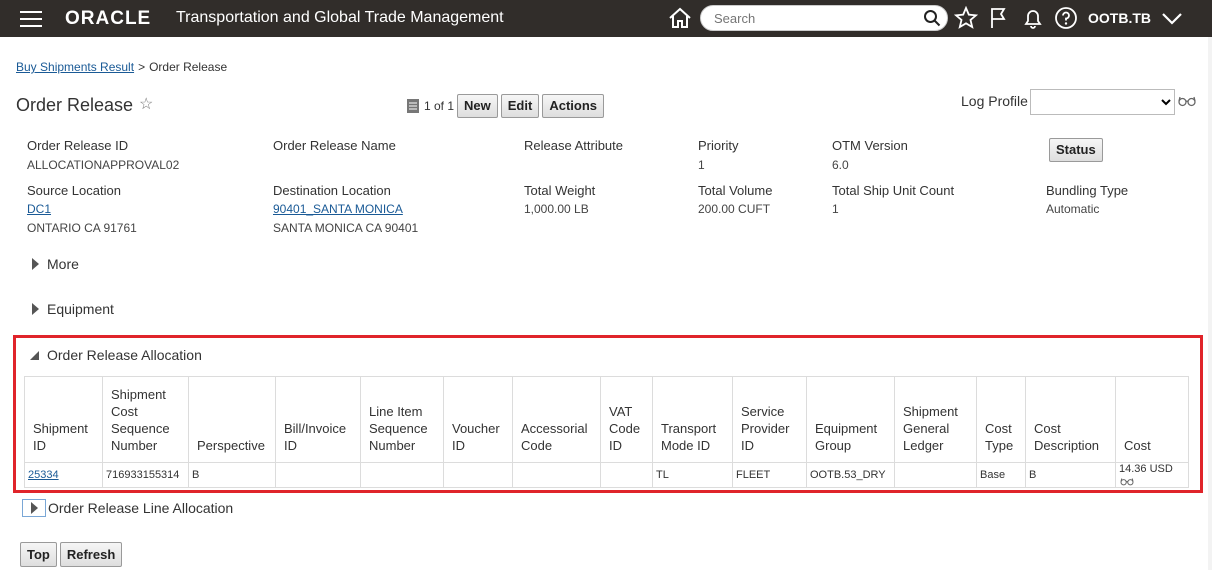 The image size is (1212, 570). Describe the element at coordinates (43, 475) in the screenshot. I see `shipment-id-link: 25334` at that location.